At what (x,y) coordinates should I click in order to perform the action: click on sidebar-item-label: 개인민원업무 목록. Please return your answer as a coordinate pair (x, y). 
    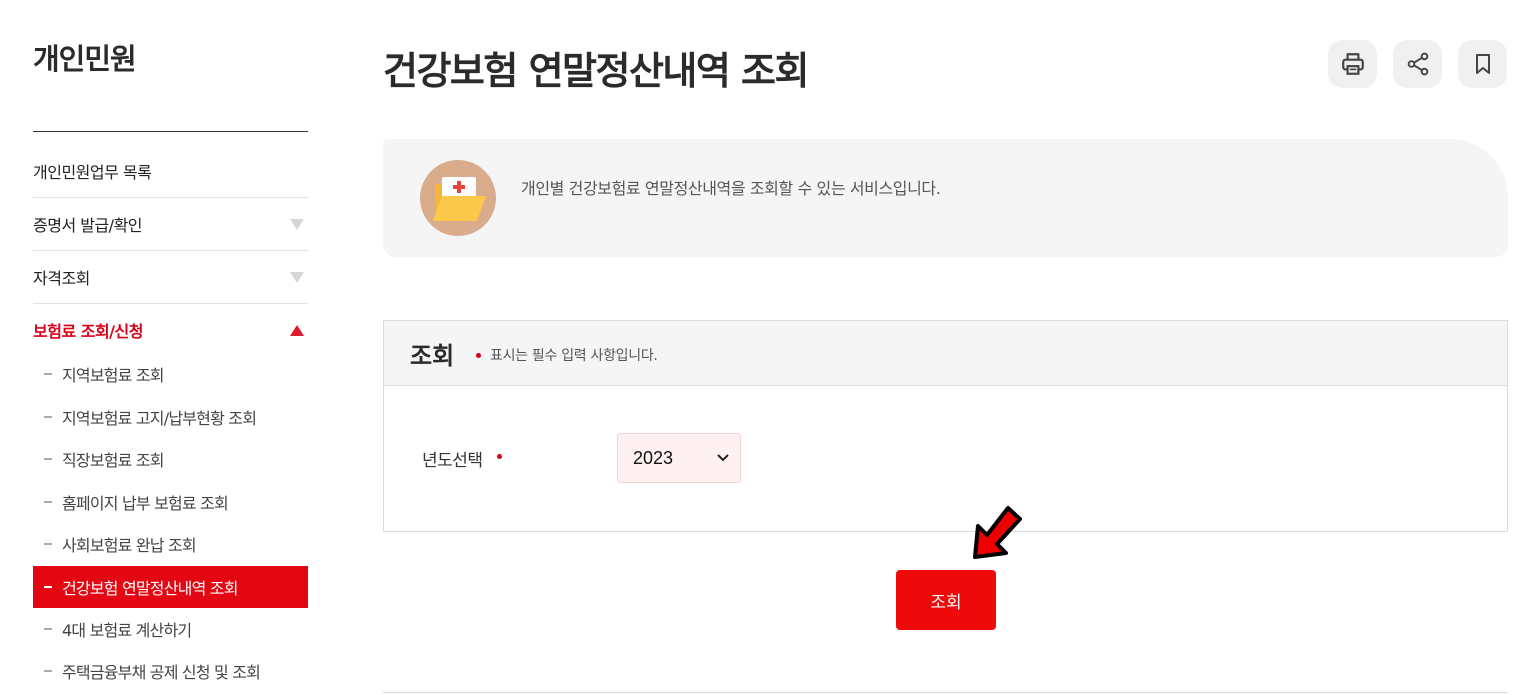
    Looking at the image, I should click on (92, 172).